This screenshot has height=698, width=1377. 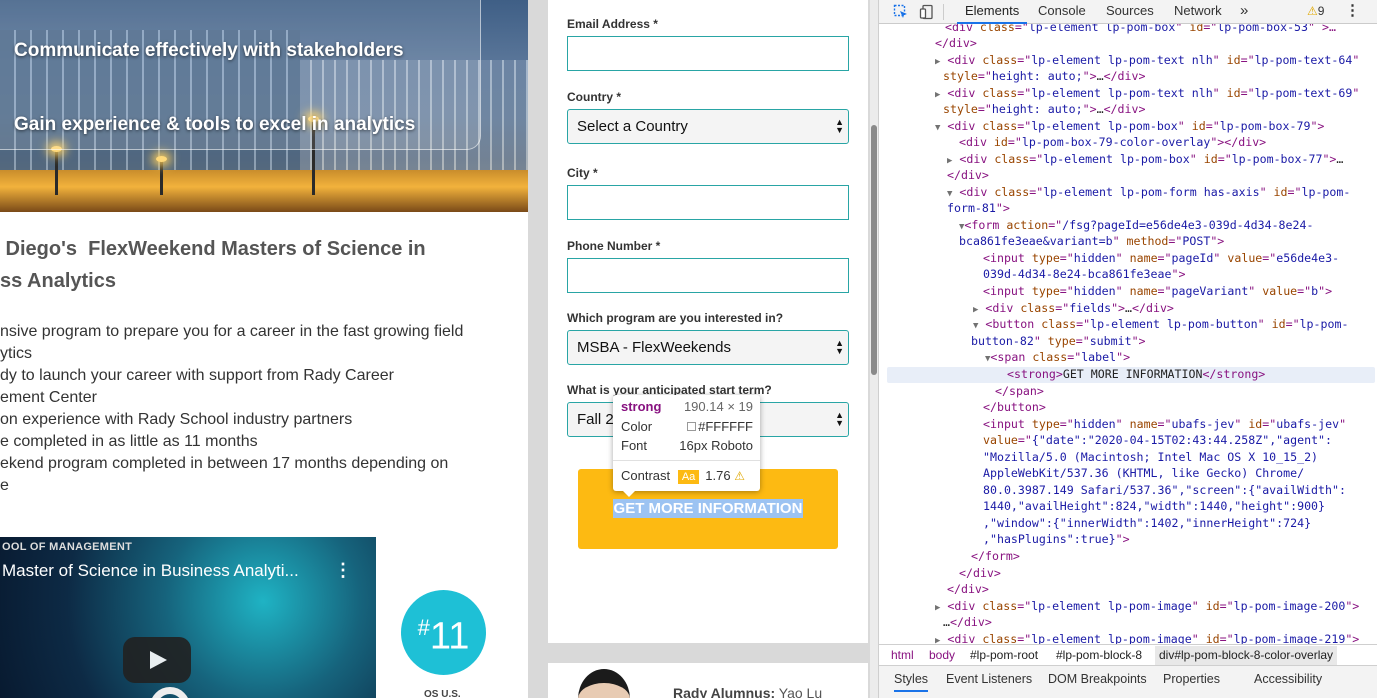 What do you see at coordinates (632, 126) in the screenshot?
I see `country-selected-value: Select a Country` at bounding box center [632, 126].